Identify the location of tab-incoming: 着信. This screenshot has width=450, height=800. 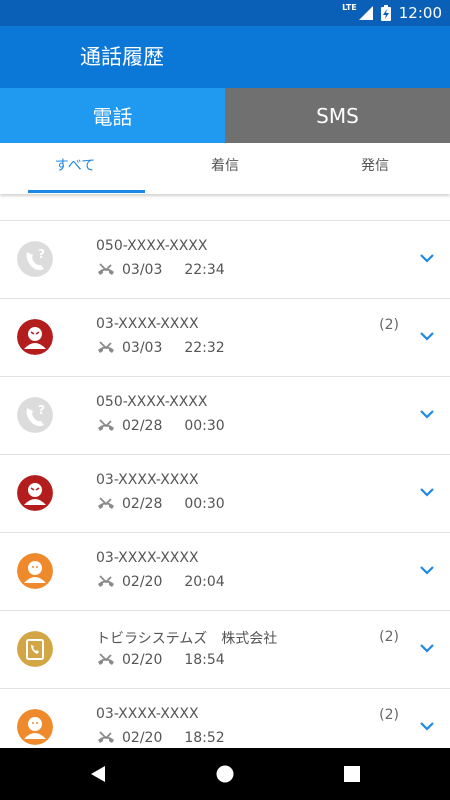
(225, 168).